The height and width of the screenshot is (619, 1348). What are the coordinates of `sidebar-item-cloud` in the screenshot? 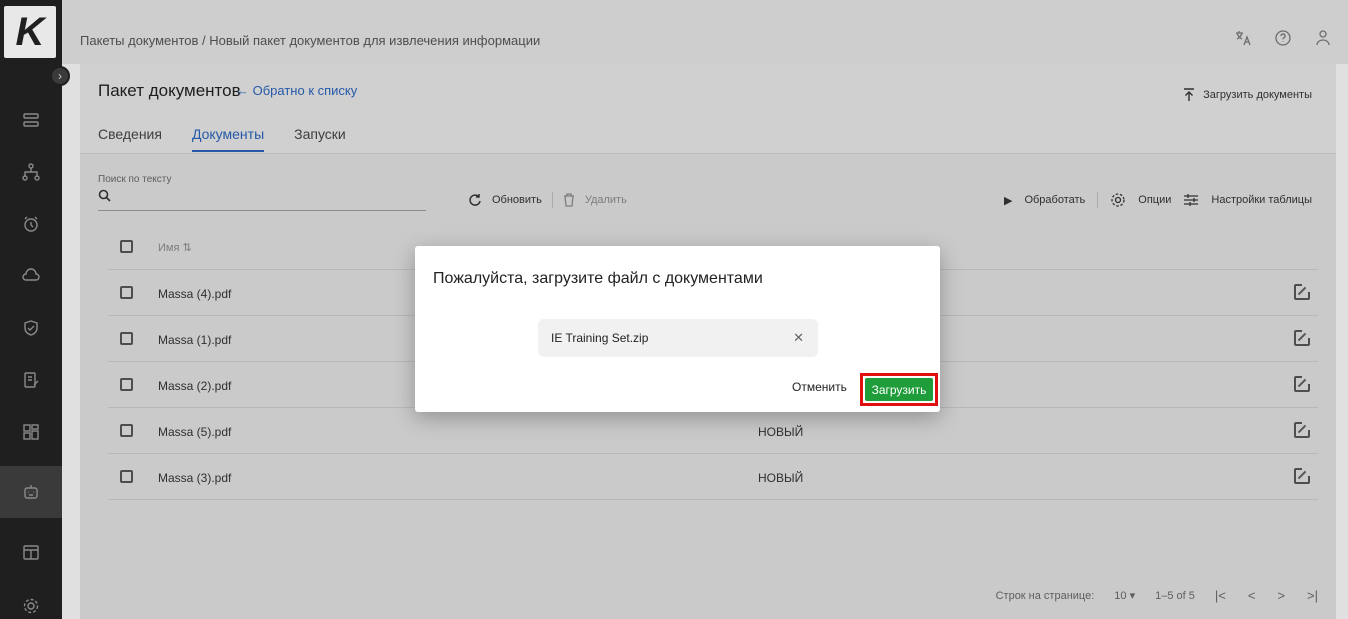 It's located at (31, 276).